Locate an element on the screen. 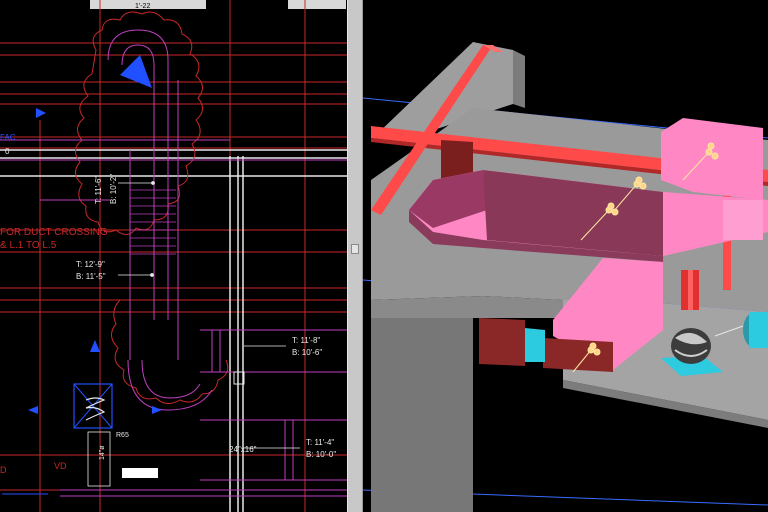  duct-hatch is located at coordinates (153, 222).